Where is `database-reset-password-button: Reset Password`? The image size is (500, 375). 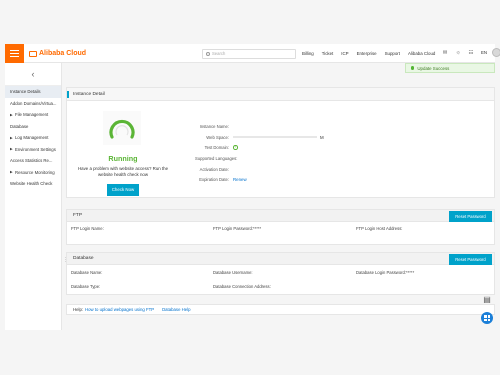 database-reset-password-button: Reset Password is located at coordinates (470, 259).